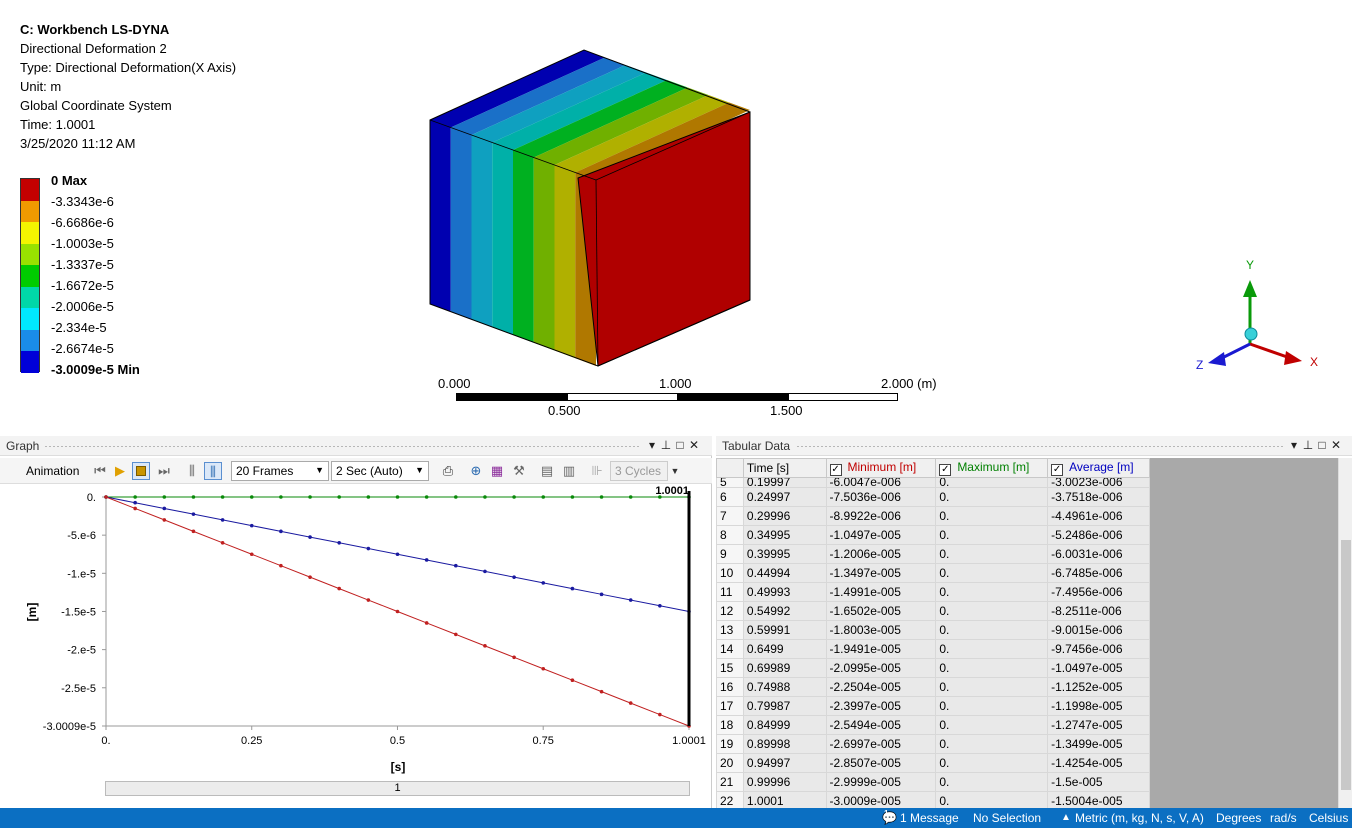  Describe the element at coordinates (881, 468) in the screenshot. I see `header-minimum: ✓ Minimum [m]` at that location.